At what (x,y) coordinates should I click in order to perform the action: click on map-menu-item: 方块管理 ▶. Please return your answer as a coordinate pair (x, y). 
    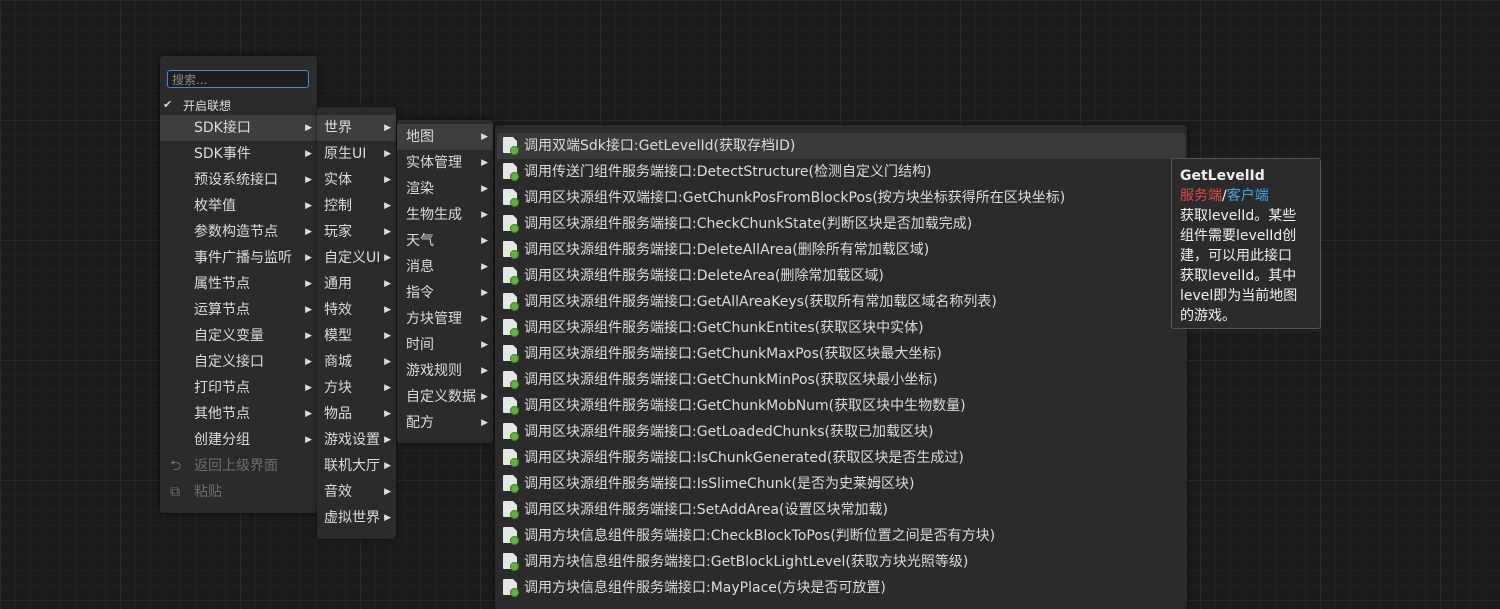
    Looking at the image, I should click on (445, 319).